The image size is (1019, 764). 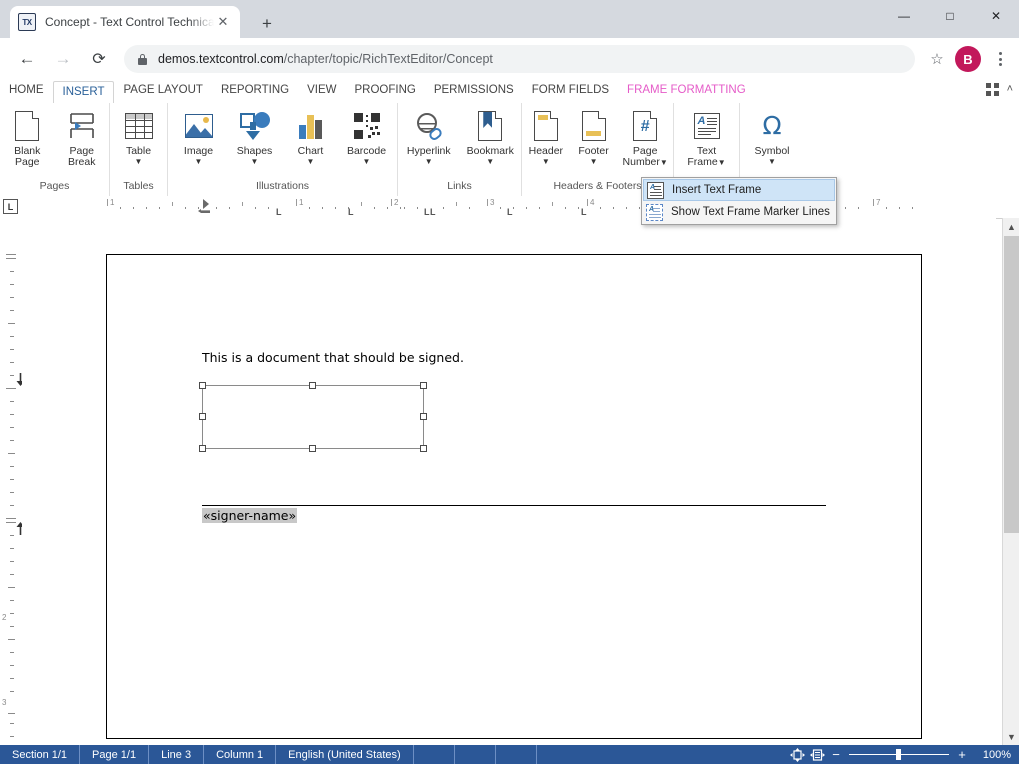 I want to click on hyperlink-caret-icon: ▼, so click(x=429, y=162).